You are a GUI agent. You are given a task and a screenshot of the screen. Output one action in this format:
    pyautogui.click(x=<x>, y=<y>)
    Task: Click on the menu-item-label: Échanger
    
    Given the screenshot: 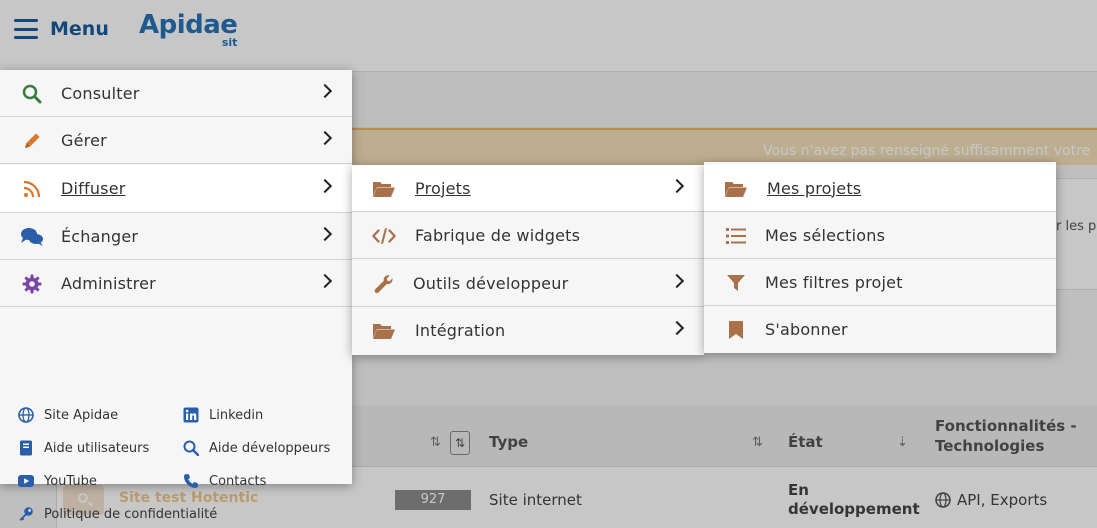 What is the action you would take?
    pyautogui.click(x=100, y=236)
    